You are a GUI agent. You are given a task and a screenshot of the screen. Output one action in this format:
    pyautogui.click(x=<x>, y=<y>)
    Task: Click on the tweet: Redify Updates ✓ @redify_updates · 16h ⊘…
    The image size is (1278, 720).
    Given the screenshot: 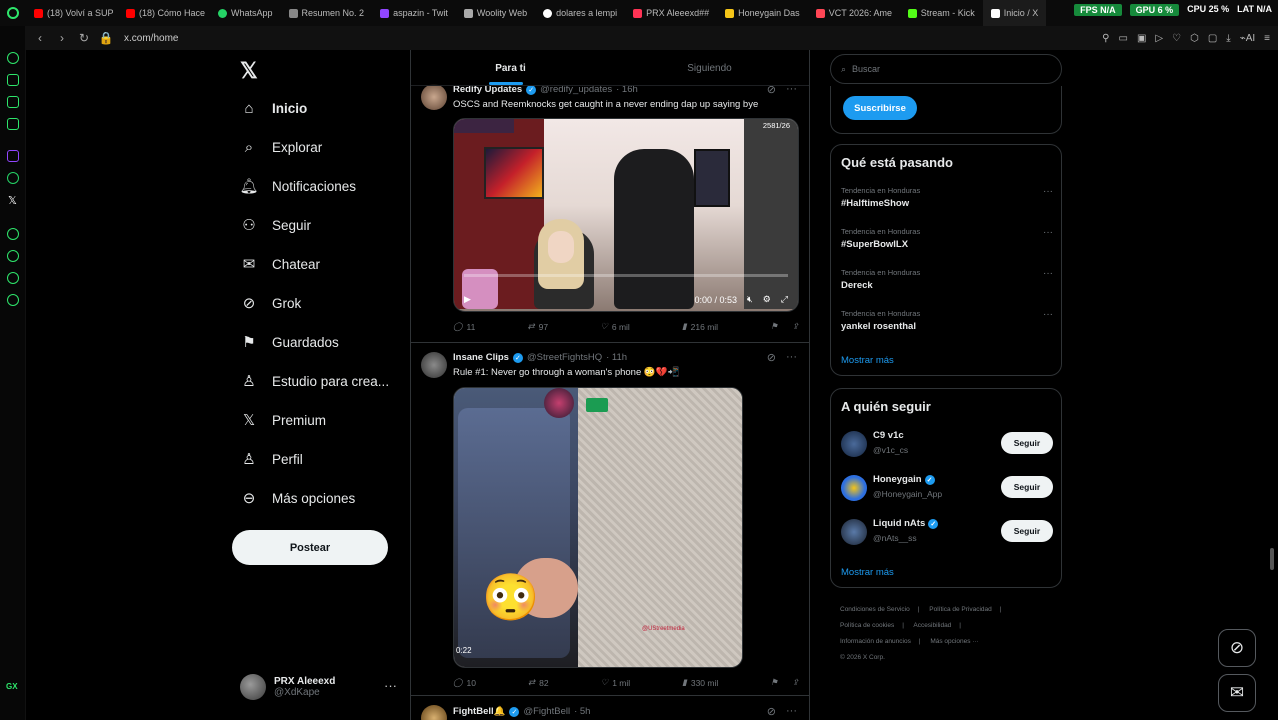 What is the action you would take?
    pyautogui.click(x=610, y=211)
    